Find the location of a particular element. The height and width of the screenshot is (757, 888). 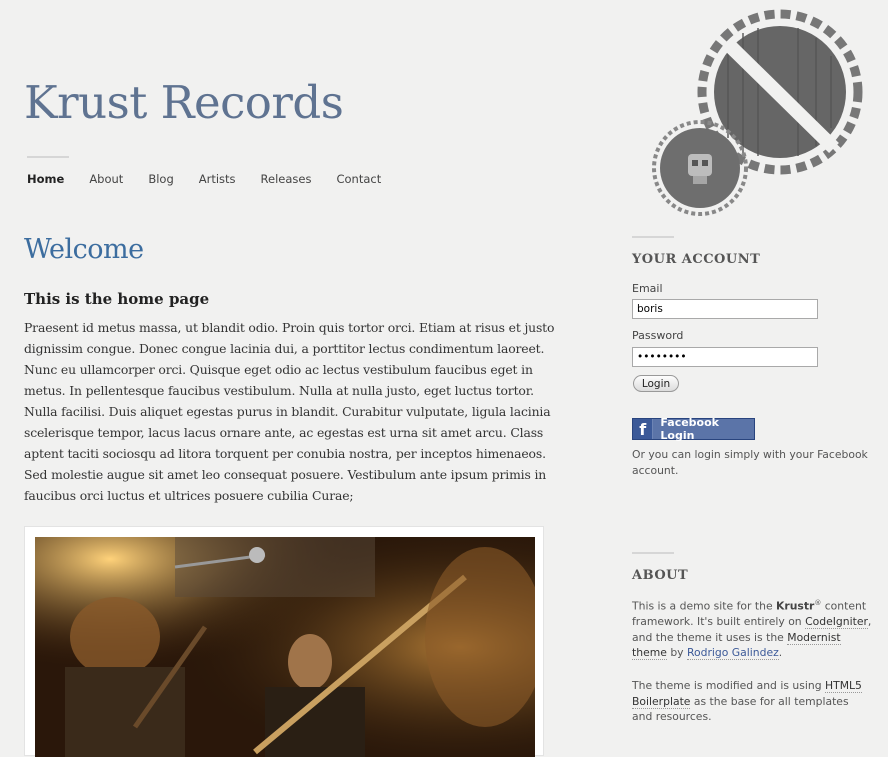

account-divider is located at coordinates (653, 237).